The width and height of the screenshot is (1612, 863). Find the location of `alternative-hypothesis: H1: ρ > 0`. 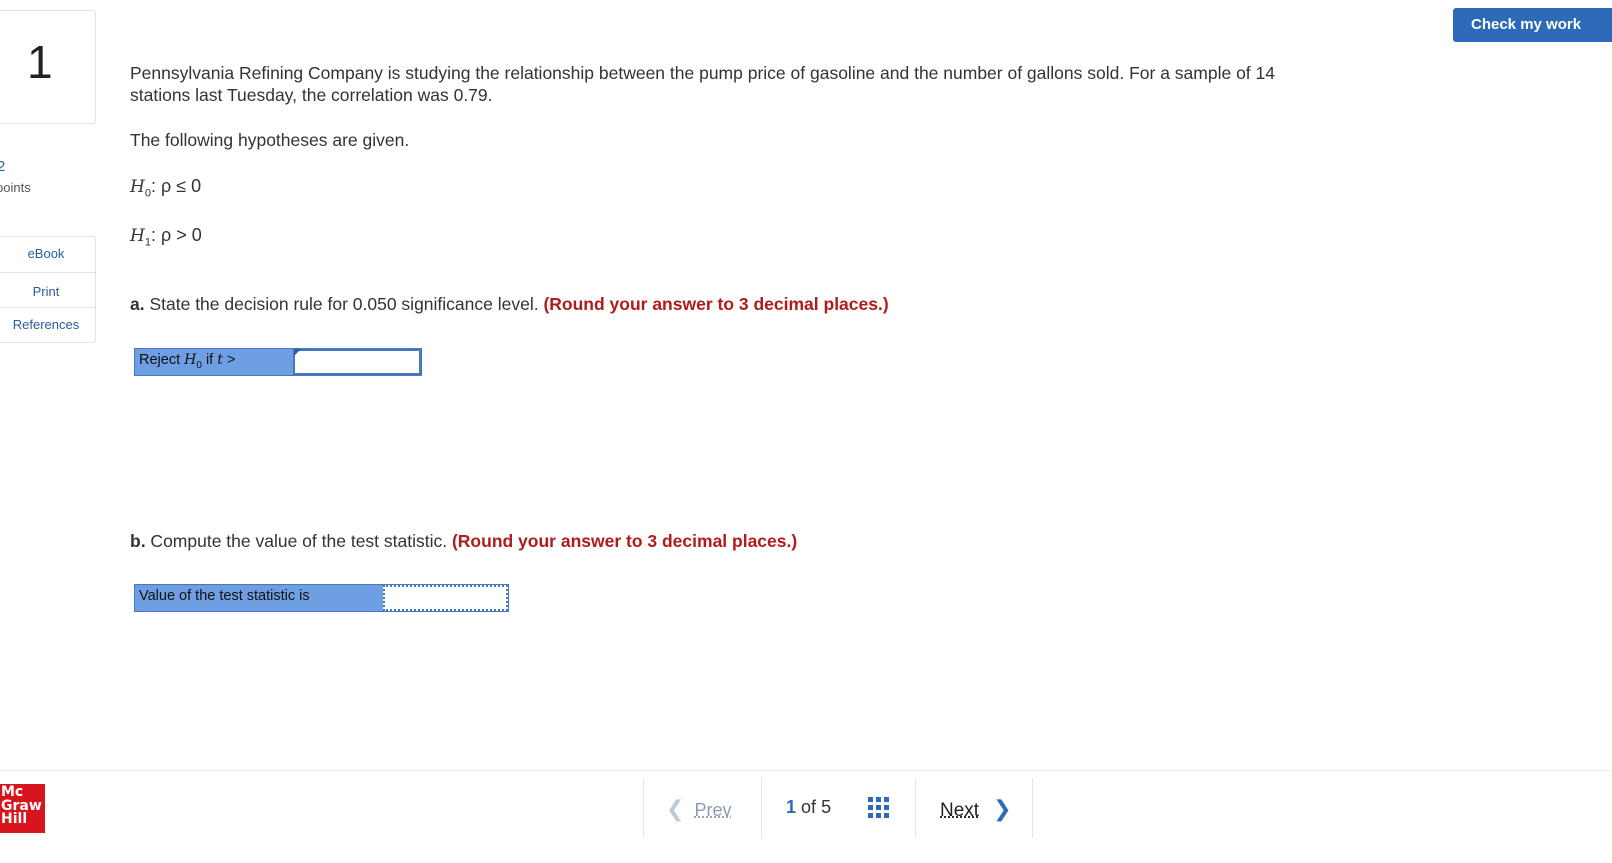

alternative-hypothesis: H1: ρ > 0 is located at coordinates (166, 237).